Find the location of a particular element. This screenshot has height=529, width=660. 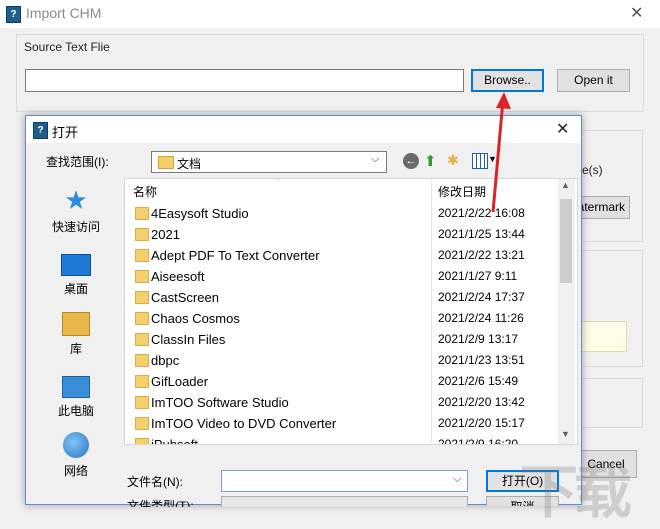

place-this-pc: 此电脑 is located at coordinates (76, 394).